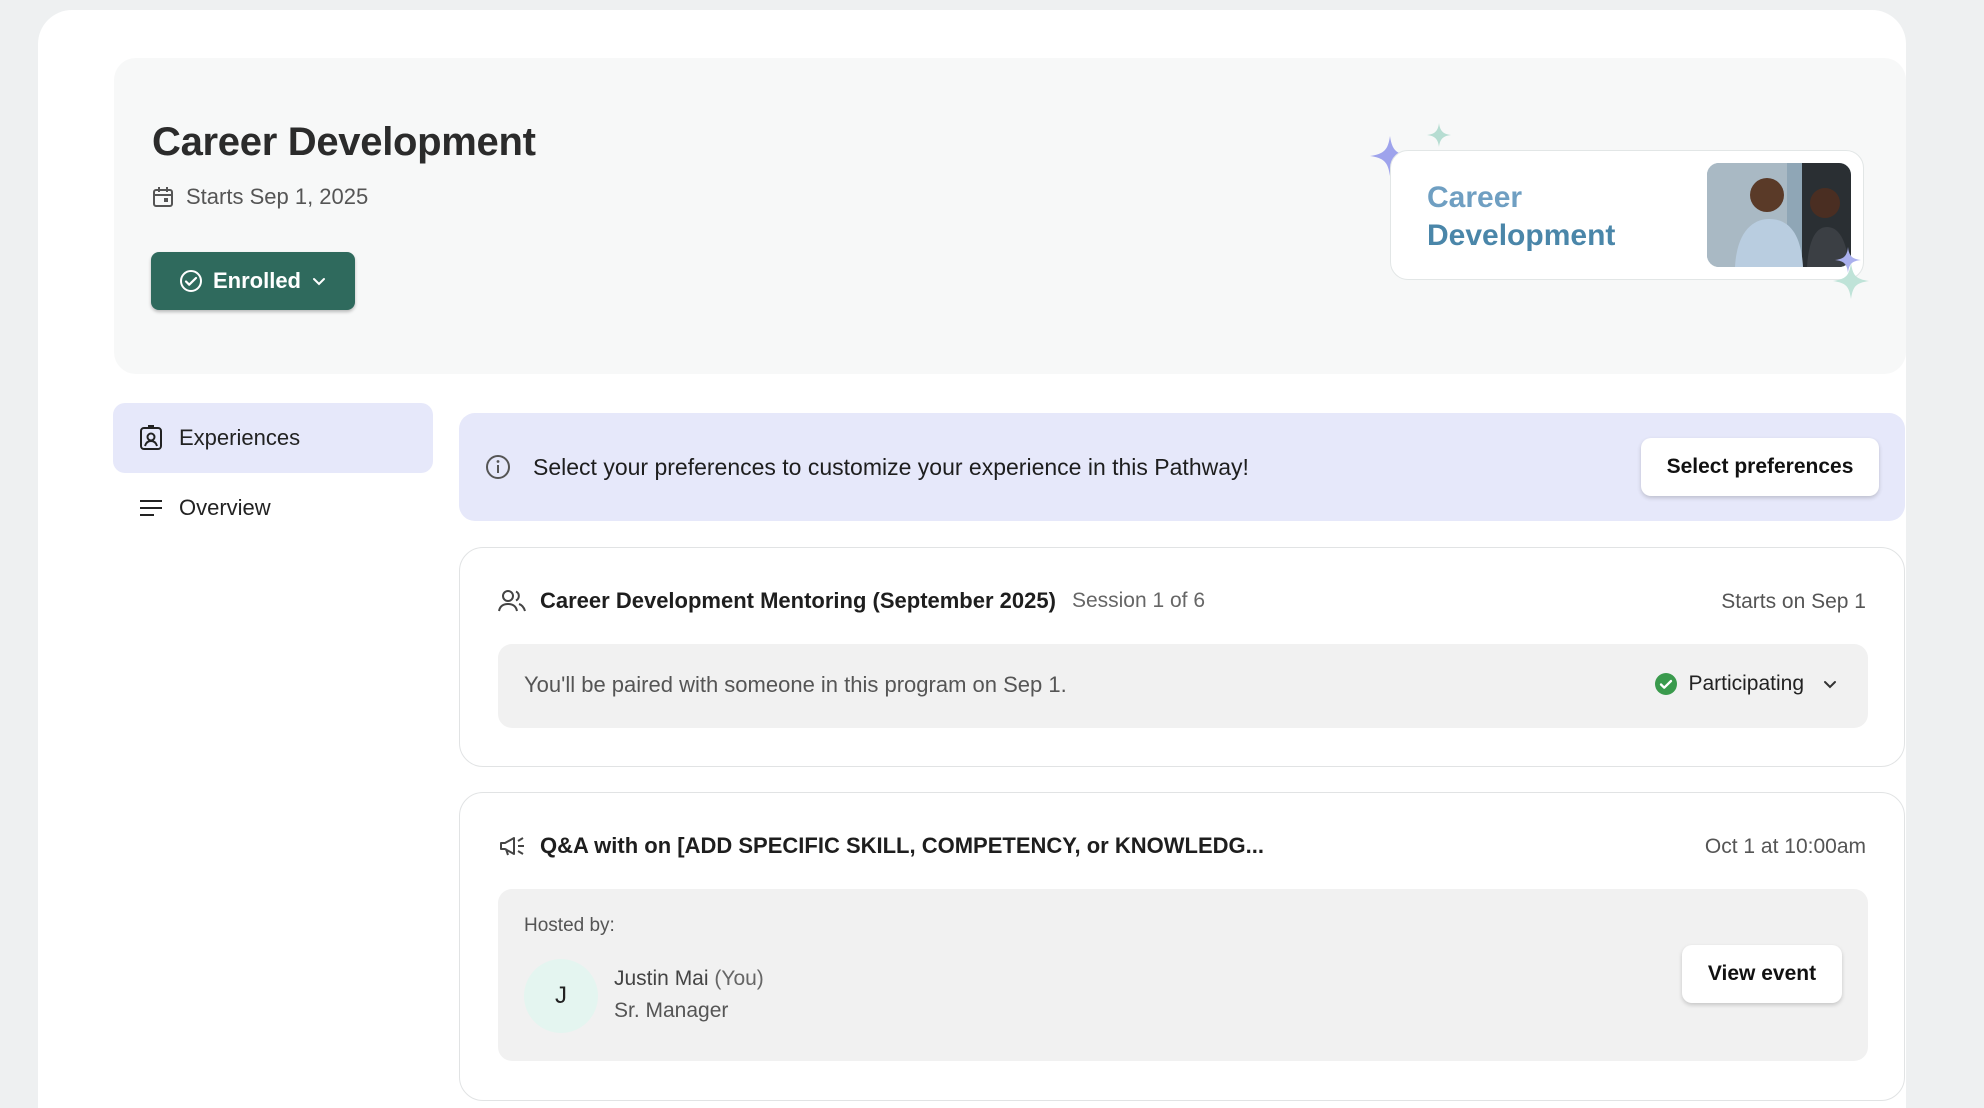  I want to click on select-preferences-button: Select preferences, so click(1760, 467).